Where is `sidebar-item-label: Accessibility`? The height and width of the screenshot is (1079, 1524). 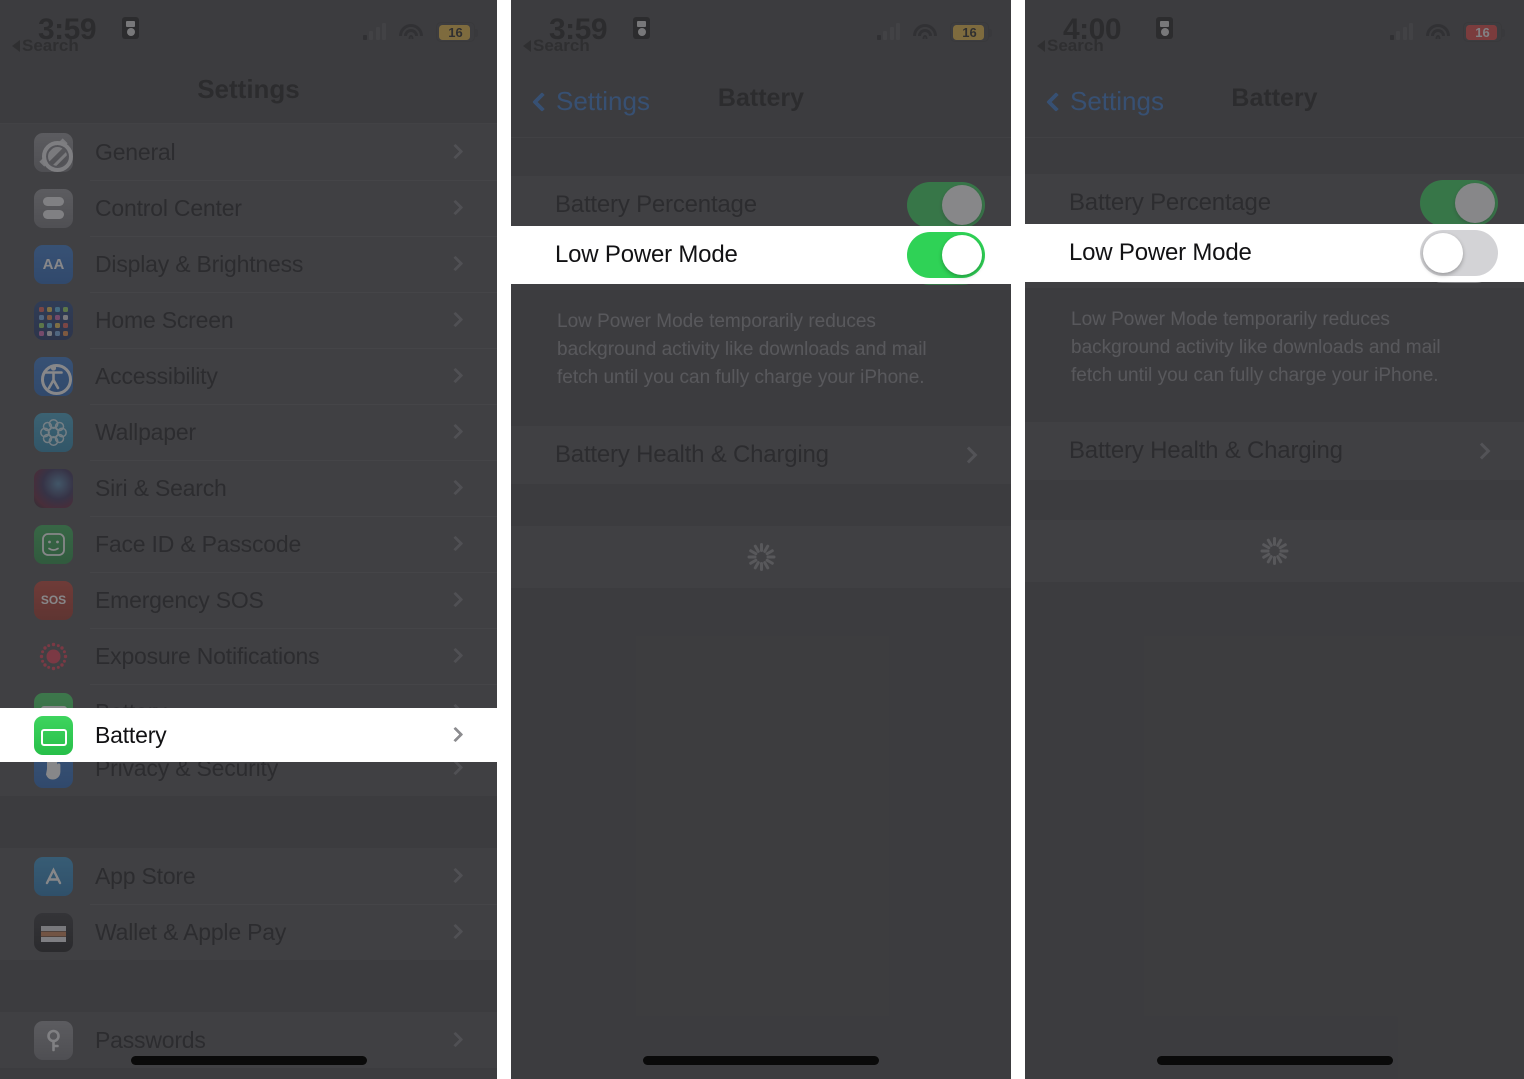
sidebar-item-label: Accessibility is located at coordinates (156, 375).